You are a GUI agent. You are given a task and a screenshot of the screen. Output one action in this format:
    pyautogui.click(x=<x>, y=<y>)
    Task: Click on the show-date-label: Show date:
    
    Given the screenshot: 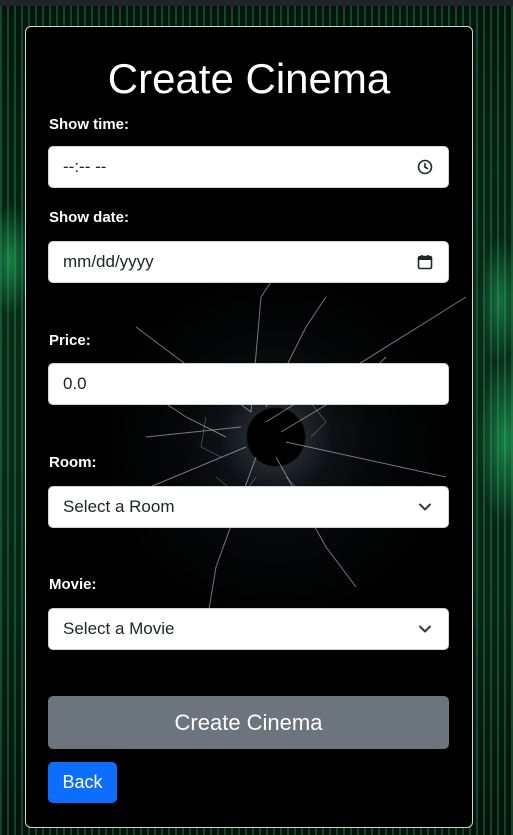 What is the action you would take?
    pyautogui.click(x=89, y=217)
    